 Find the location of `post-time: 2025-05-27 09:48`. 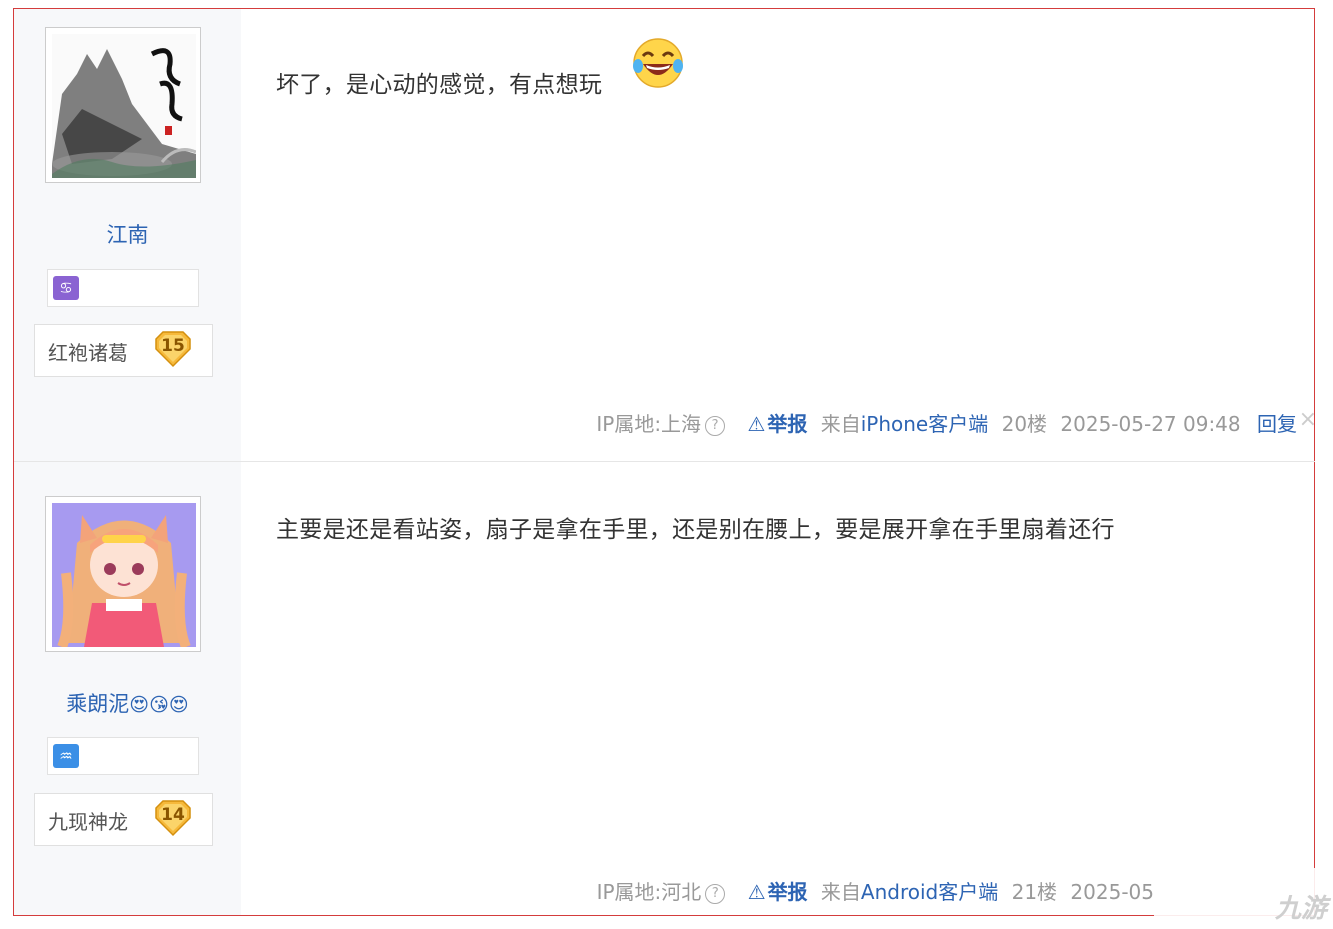

post-time: 2025-05-27 09:48 is located at coordinates (1150, 424).